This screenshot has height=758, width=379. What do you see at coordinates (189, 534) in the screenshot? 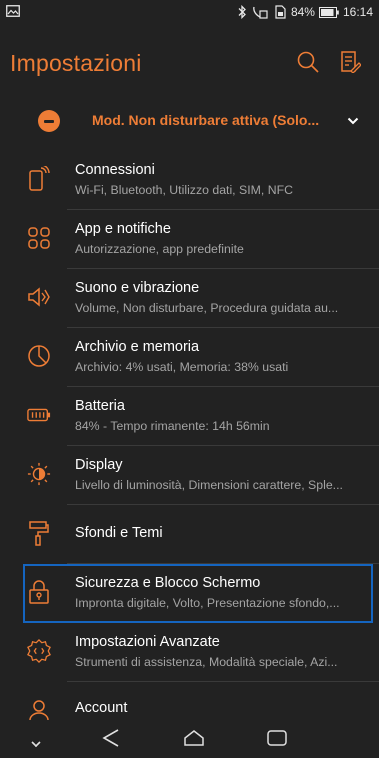
I see `settings-item-sfondi-temi: Sfondi e Temi` at bounding box center [189, 534].